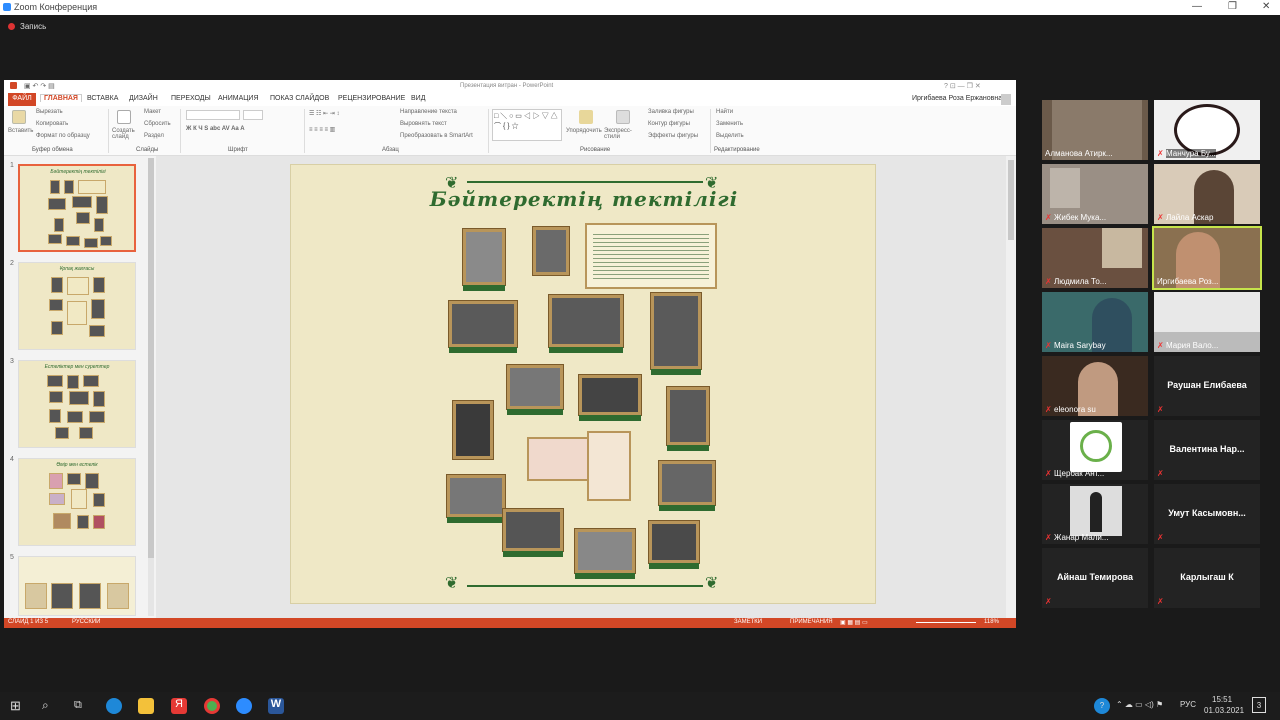 The image size is (1280, 720). I want to click on participant-tile: Айнаш Темирова ✗, so click(1095, 578).